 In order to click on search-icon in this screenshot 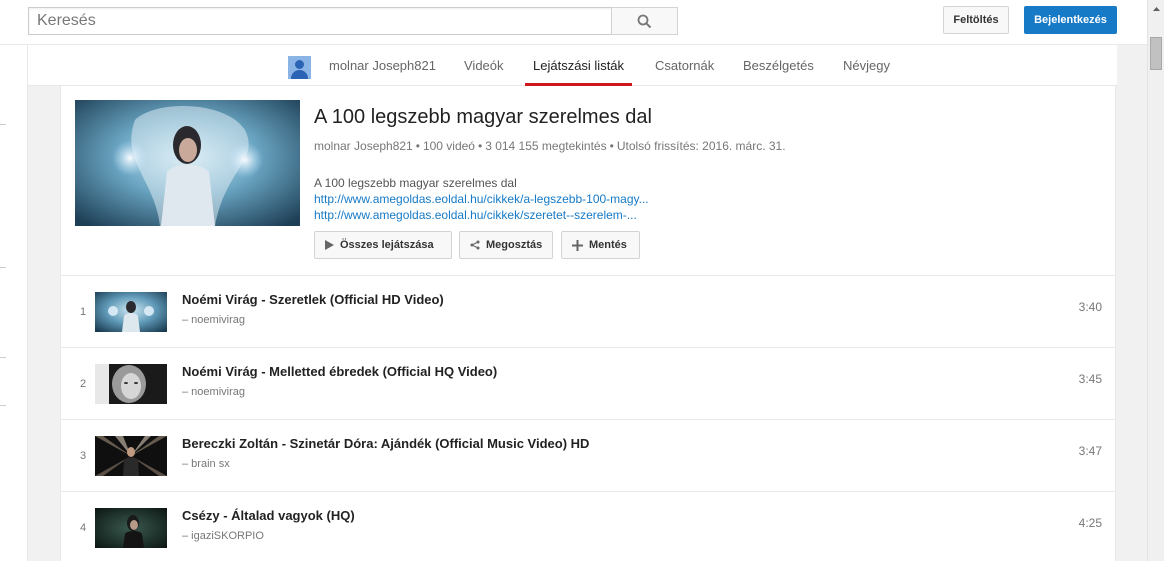, I will do `click(644, 21)`.